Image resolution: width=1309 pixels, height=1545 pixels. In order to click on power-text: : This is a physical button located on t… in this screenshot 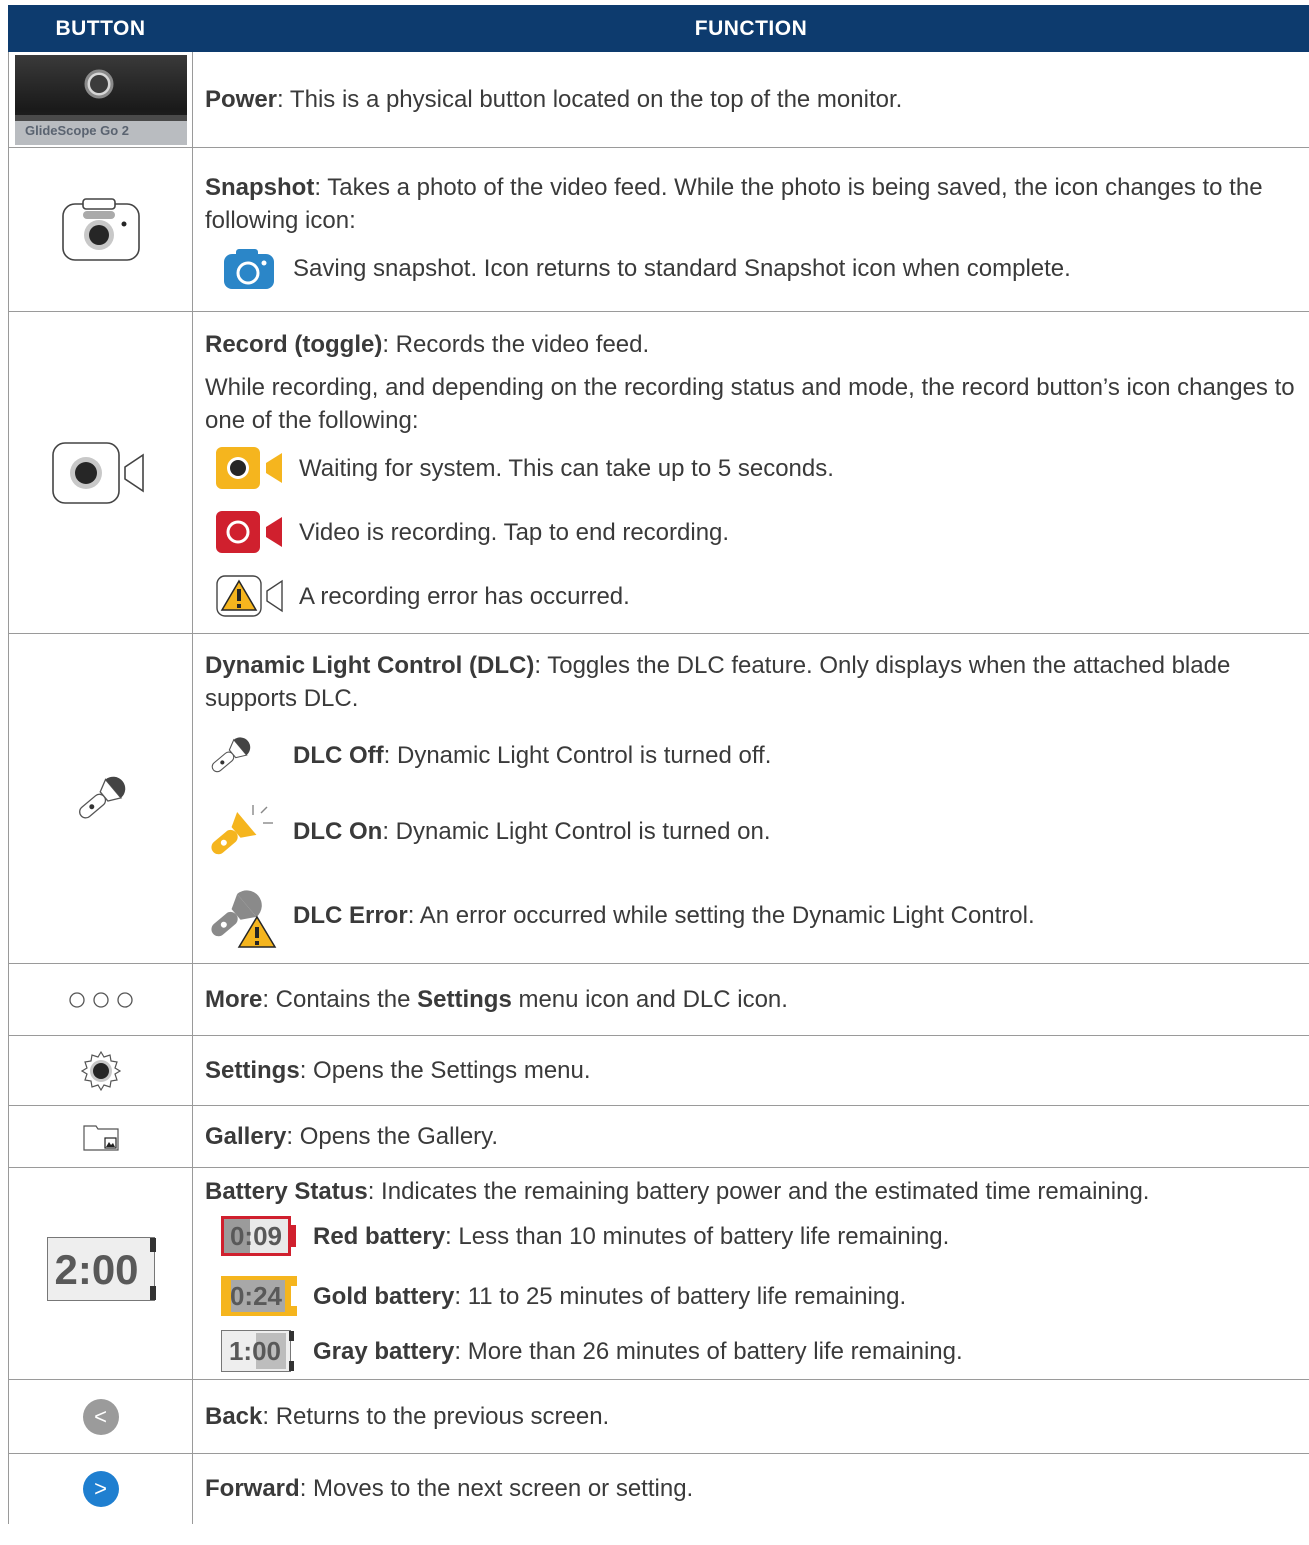, I will do `click(590, 99)`.